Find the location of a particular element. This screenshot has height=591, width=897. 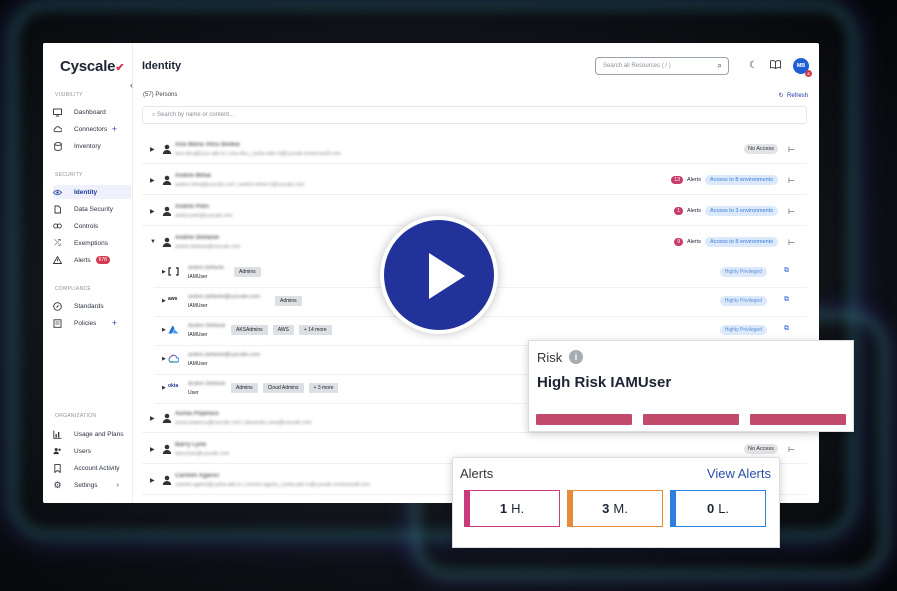

okta-icon: okta is located at coordinates (173, 386).